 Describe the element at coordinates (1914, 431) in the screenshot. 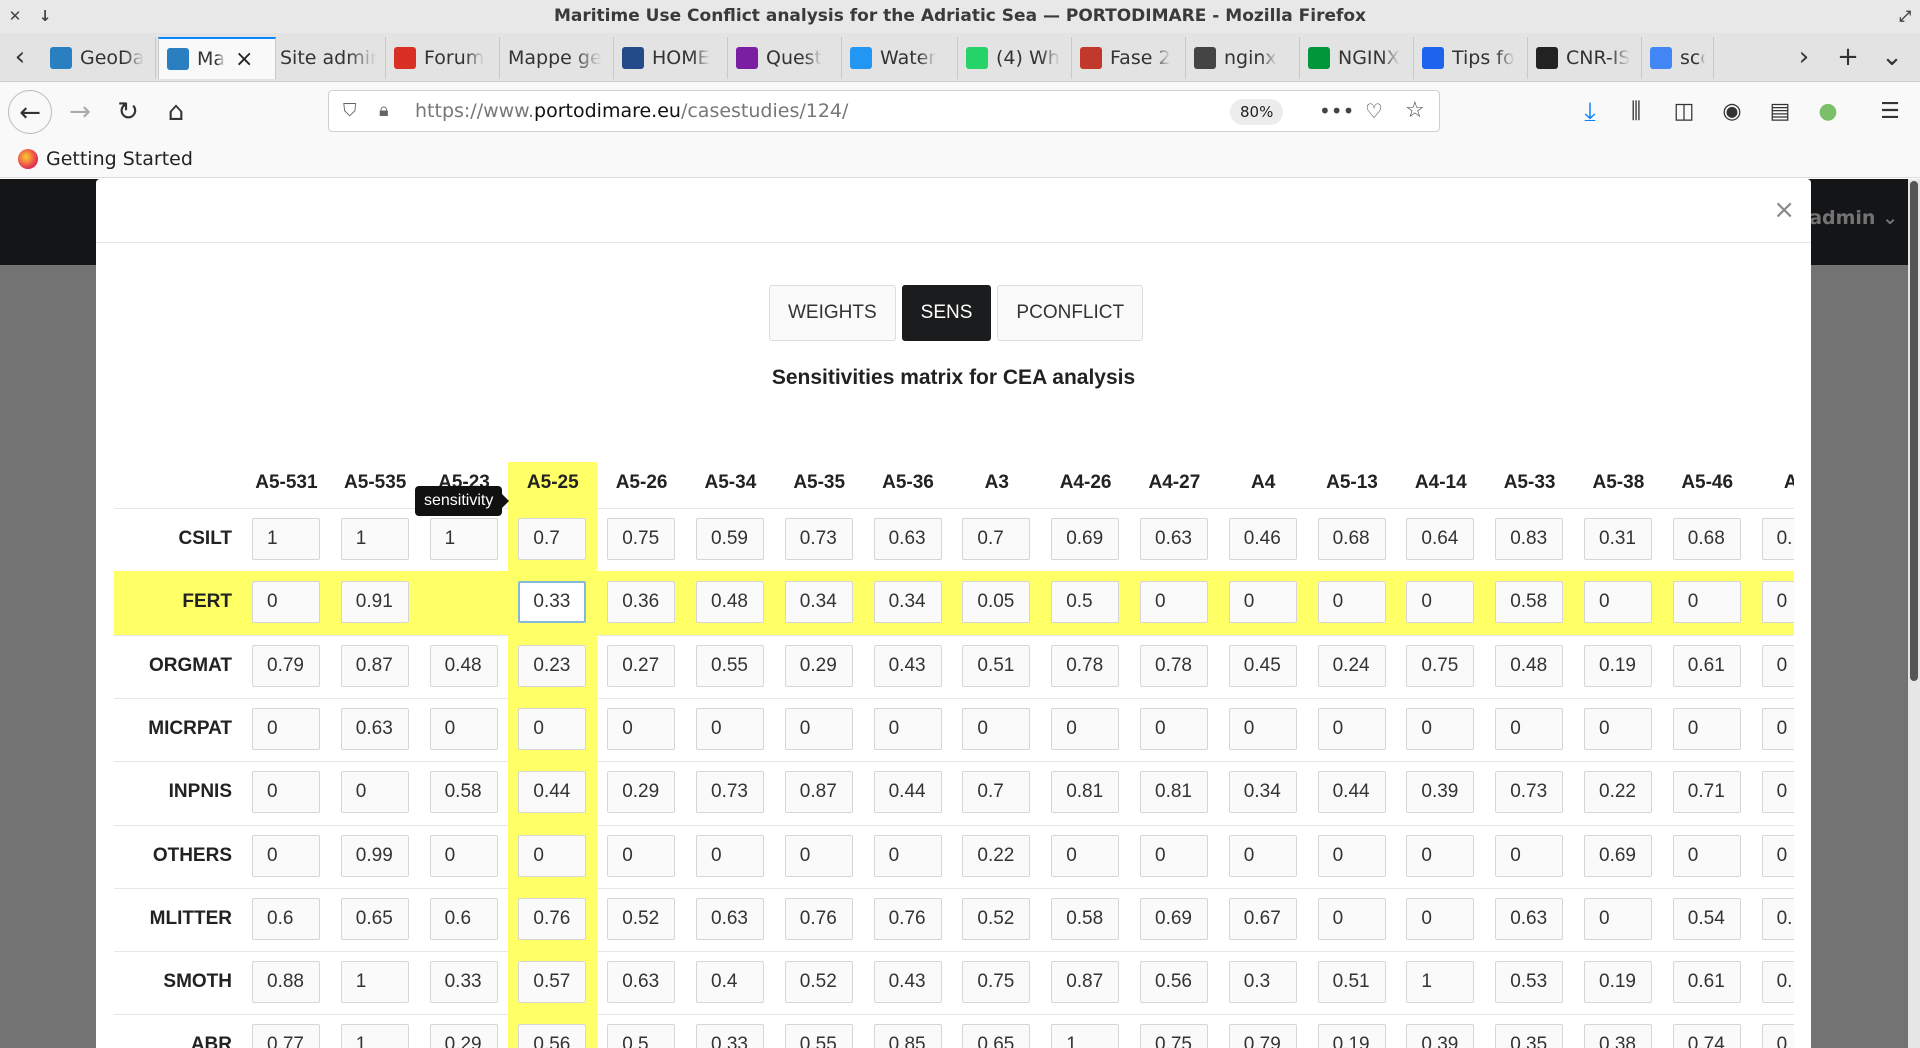

I see `scrollbar-thumb` at that location.